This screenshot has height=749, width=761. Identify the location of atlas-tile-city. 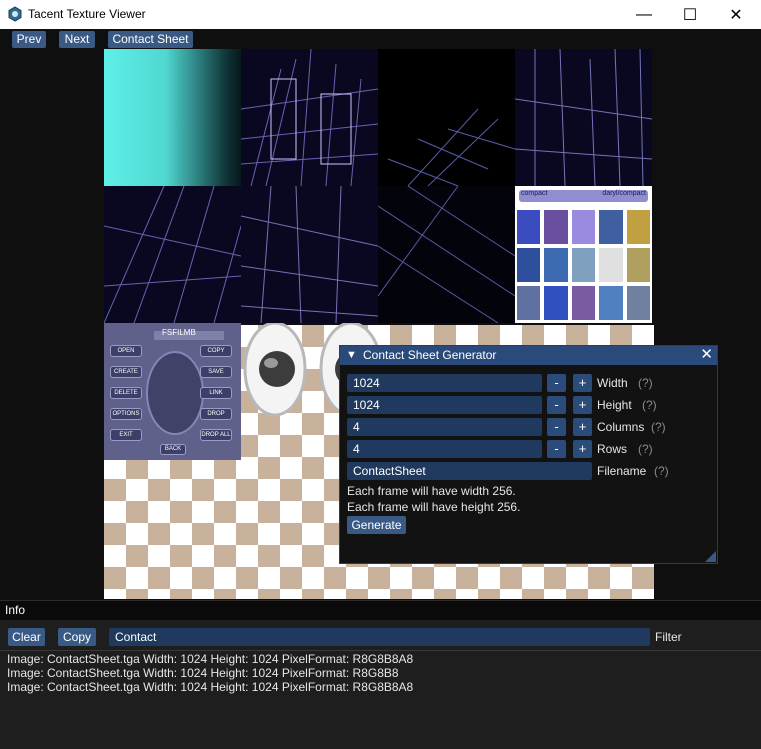
(309, 117).